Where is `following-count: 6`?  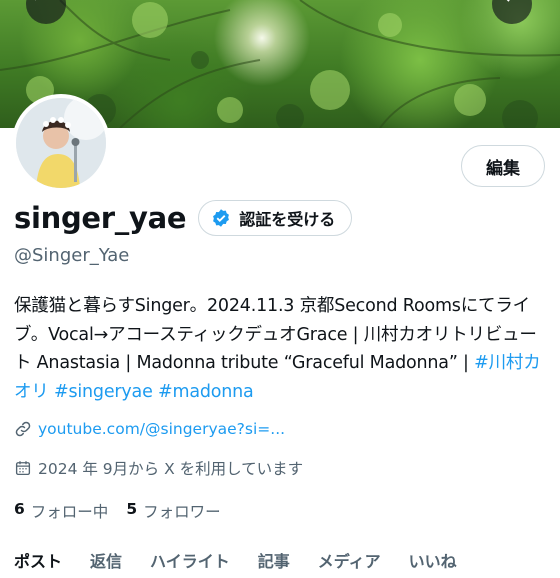 following-count: 6 is located at coordinates (19, 509).